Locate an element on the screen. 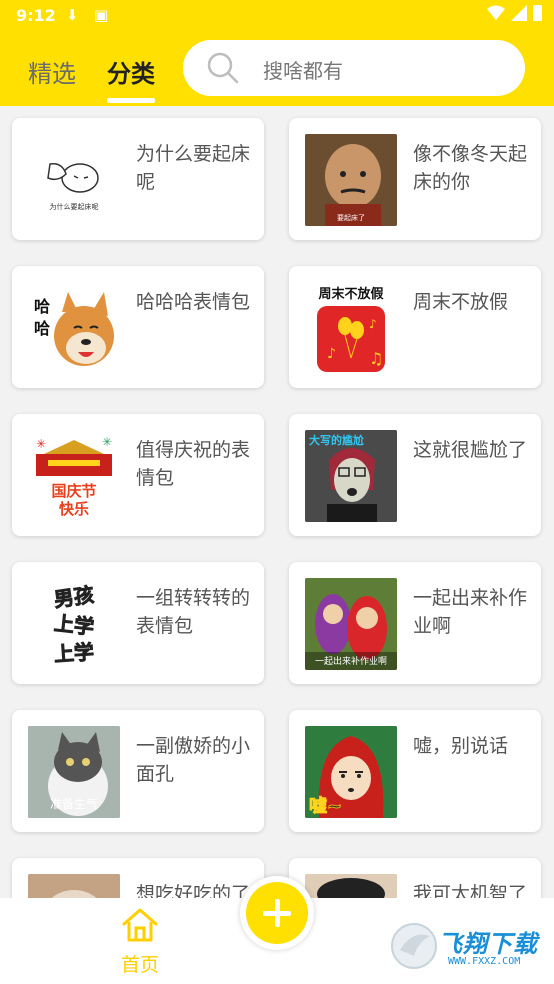  card-title: 为什么要起床呢 is located at coordinates (193, 168).